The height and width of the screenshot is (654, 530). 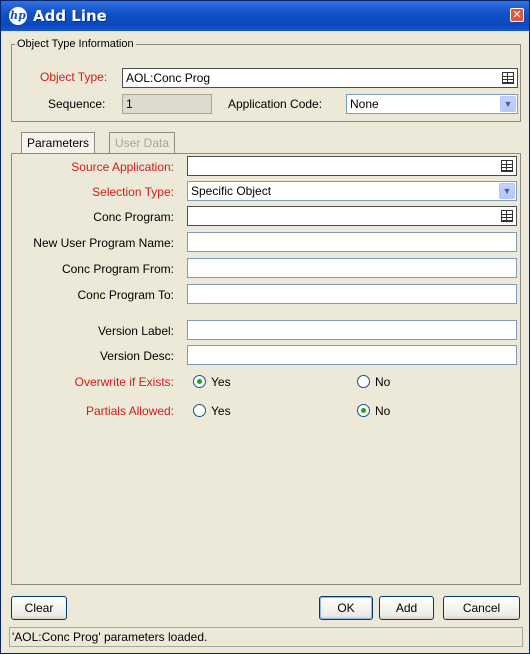 I want to click on object-type-group-legend: Object Type Information, so click(x=75, y=44).